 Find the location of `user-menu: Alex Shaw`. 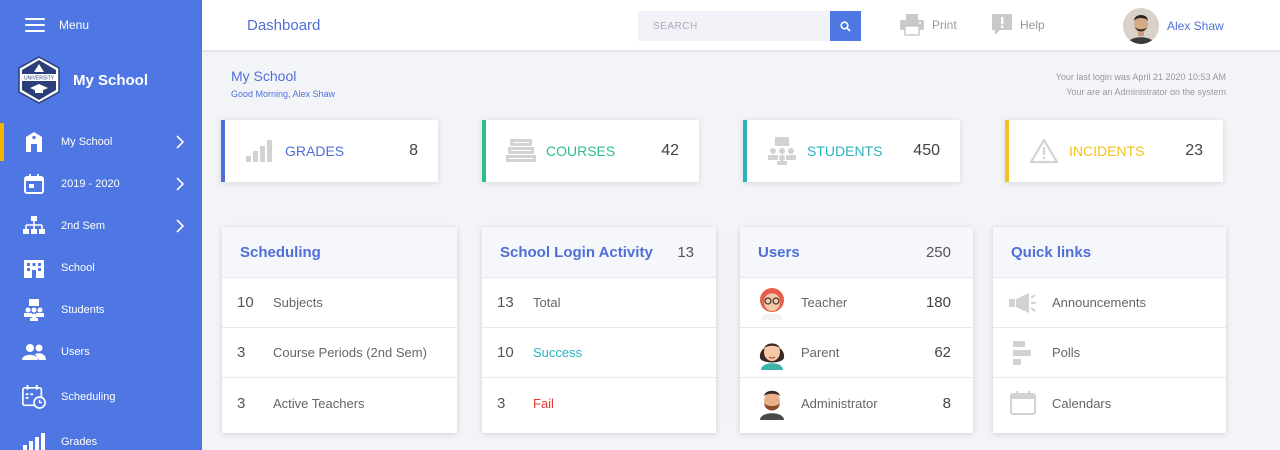

user-menu: Alex Shaw is located at coordinates (1173, 26).